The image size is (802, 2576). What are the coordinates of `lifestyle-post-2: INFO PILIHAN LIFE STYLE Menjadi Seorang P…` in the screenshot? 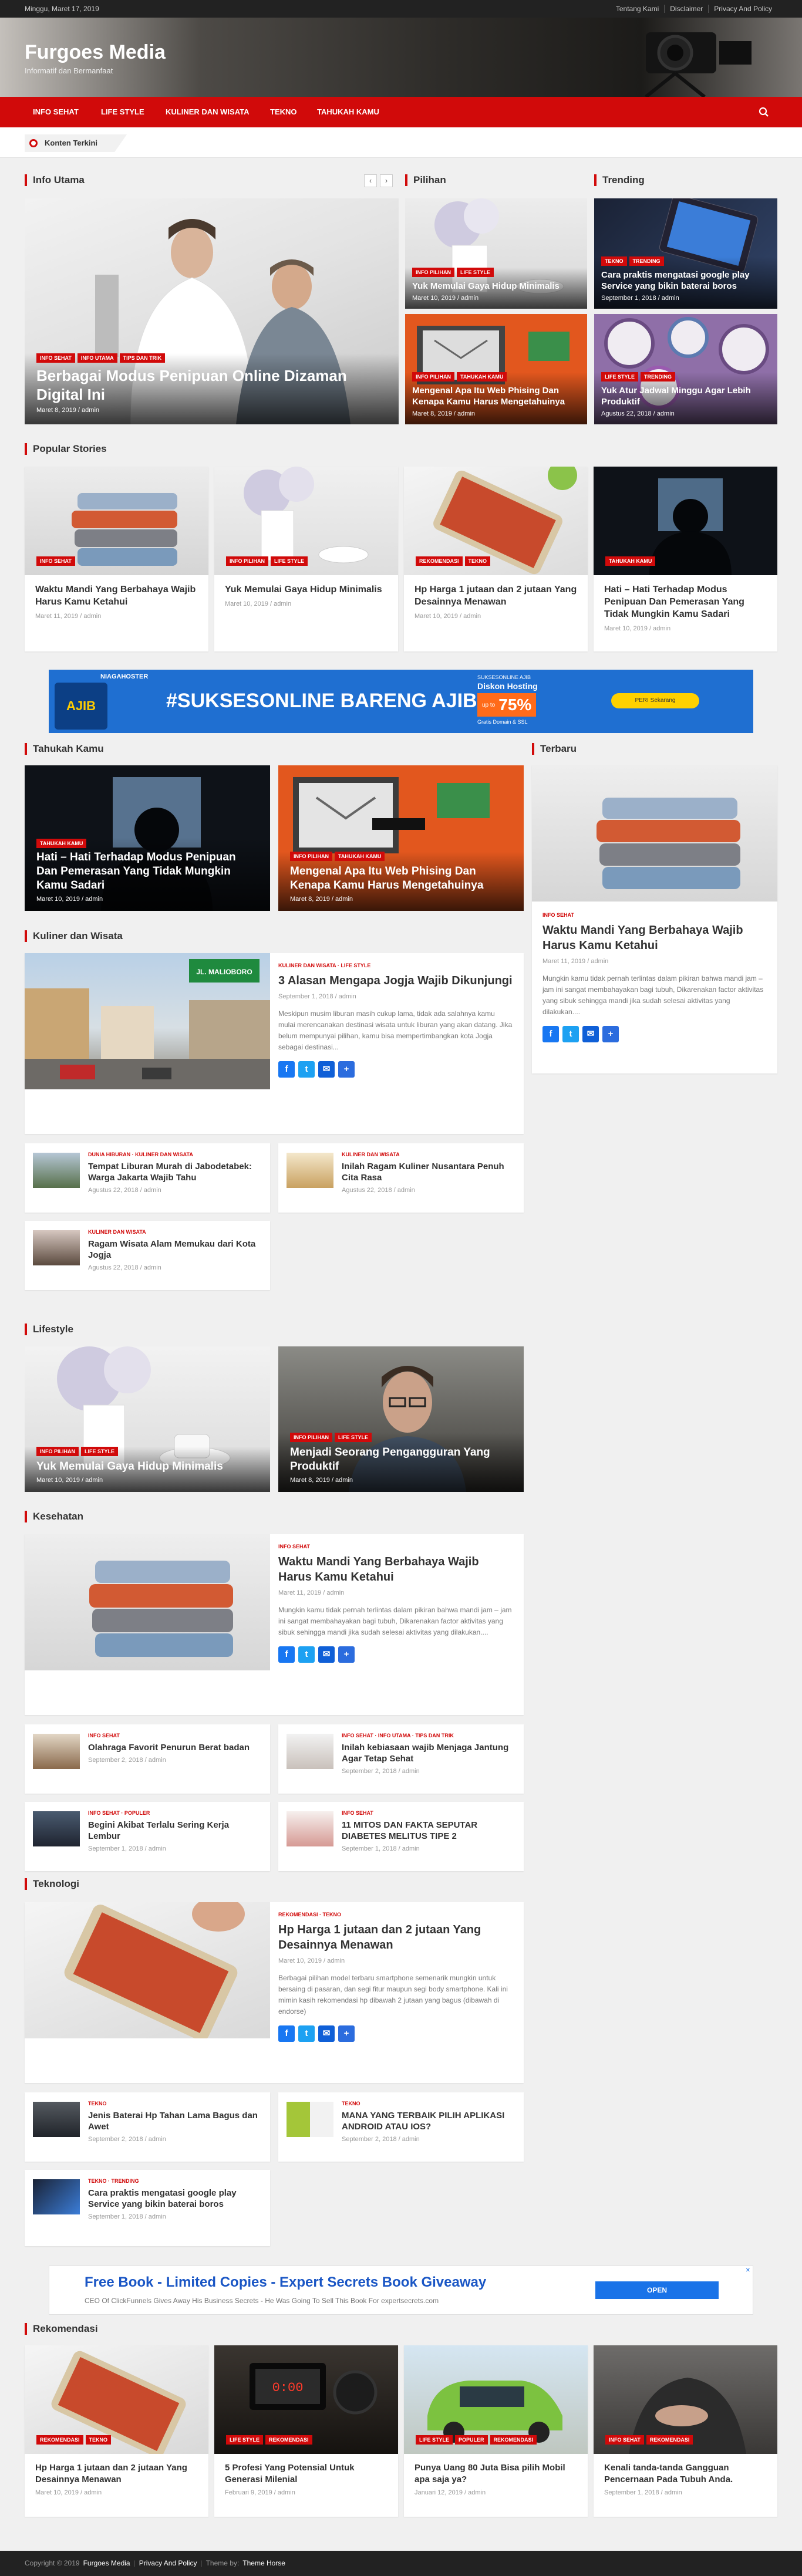 It's located at (401, 1419).